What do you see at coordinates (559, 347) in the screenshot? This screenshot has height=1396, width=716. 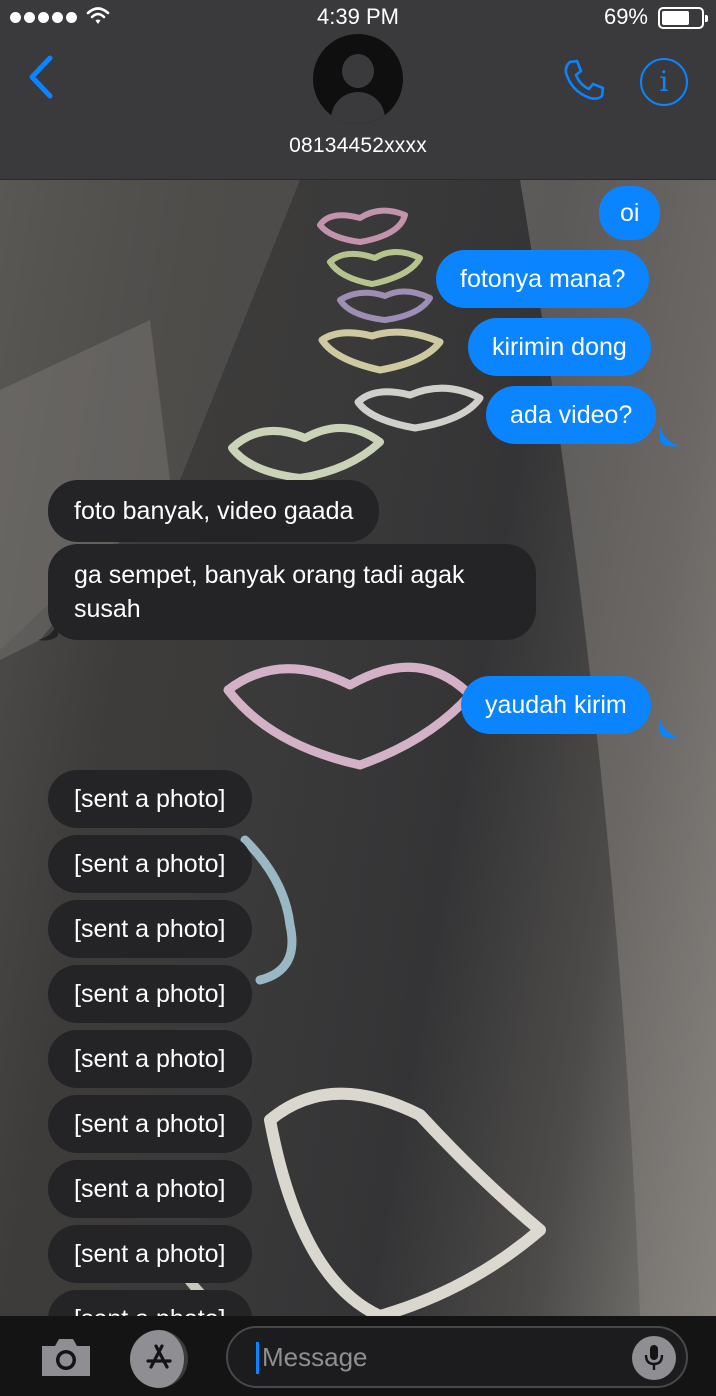 I see `message-bubble-outgoing: kirimin dong` at bounding box center [559, 347].